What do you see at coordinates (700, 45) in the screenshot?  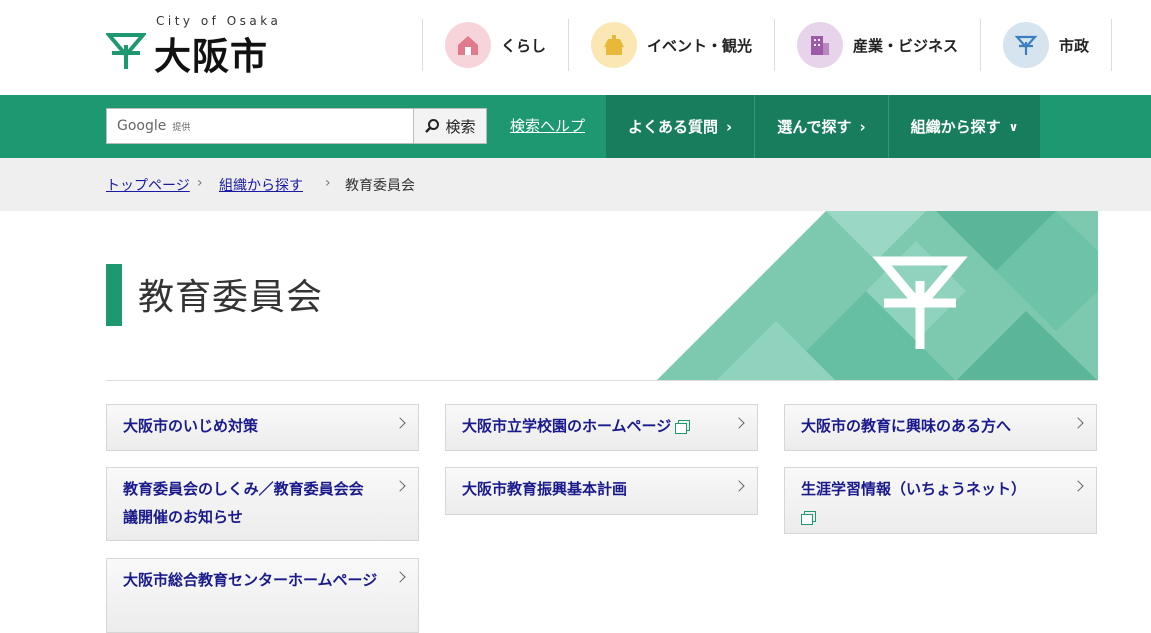 I see `topnav-label: イベント・観光` at bounding box center [700, 45].